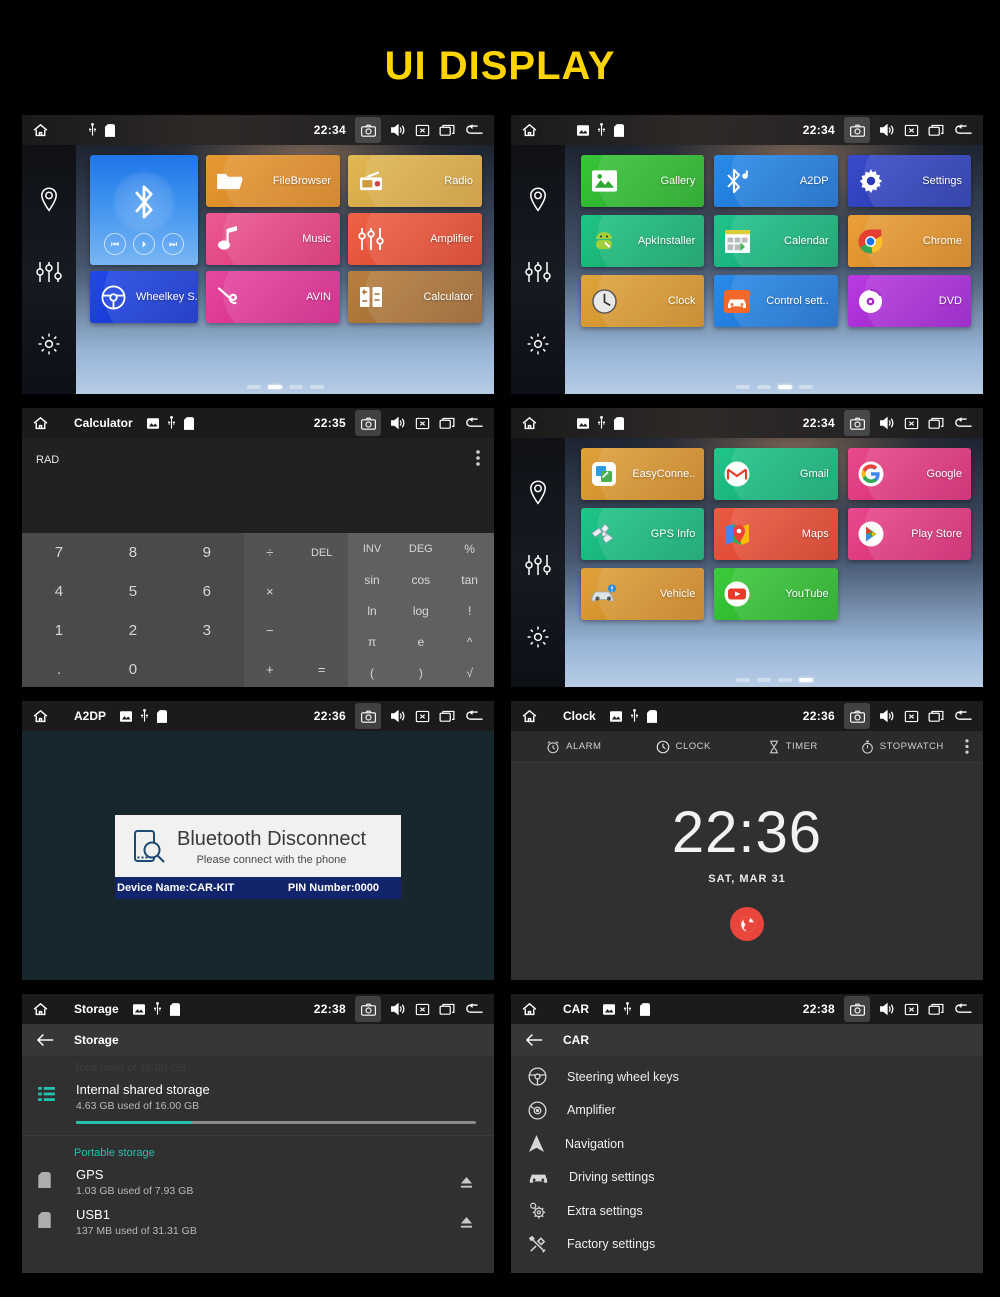 The height and width of the screenshot is (1297, 1000). Describe the element at coordinates (133, 591) in the screenshot. I see `calc-key: 5` at that location.